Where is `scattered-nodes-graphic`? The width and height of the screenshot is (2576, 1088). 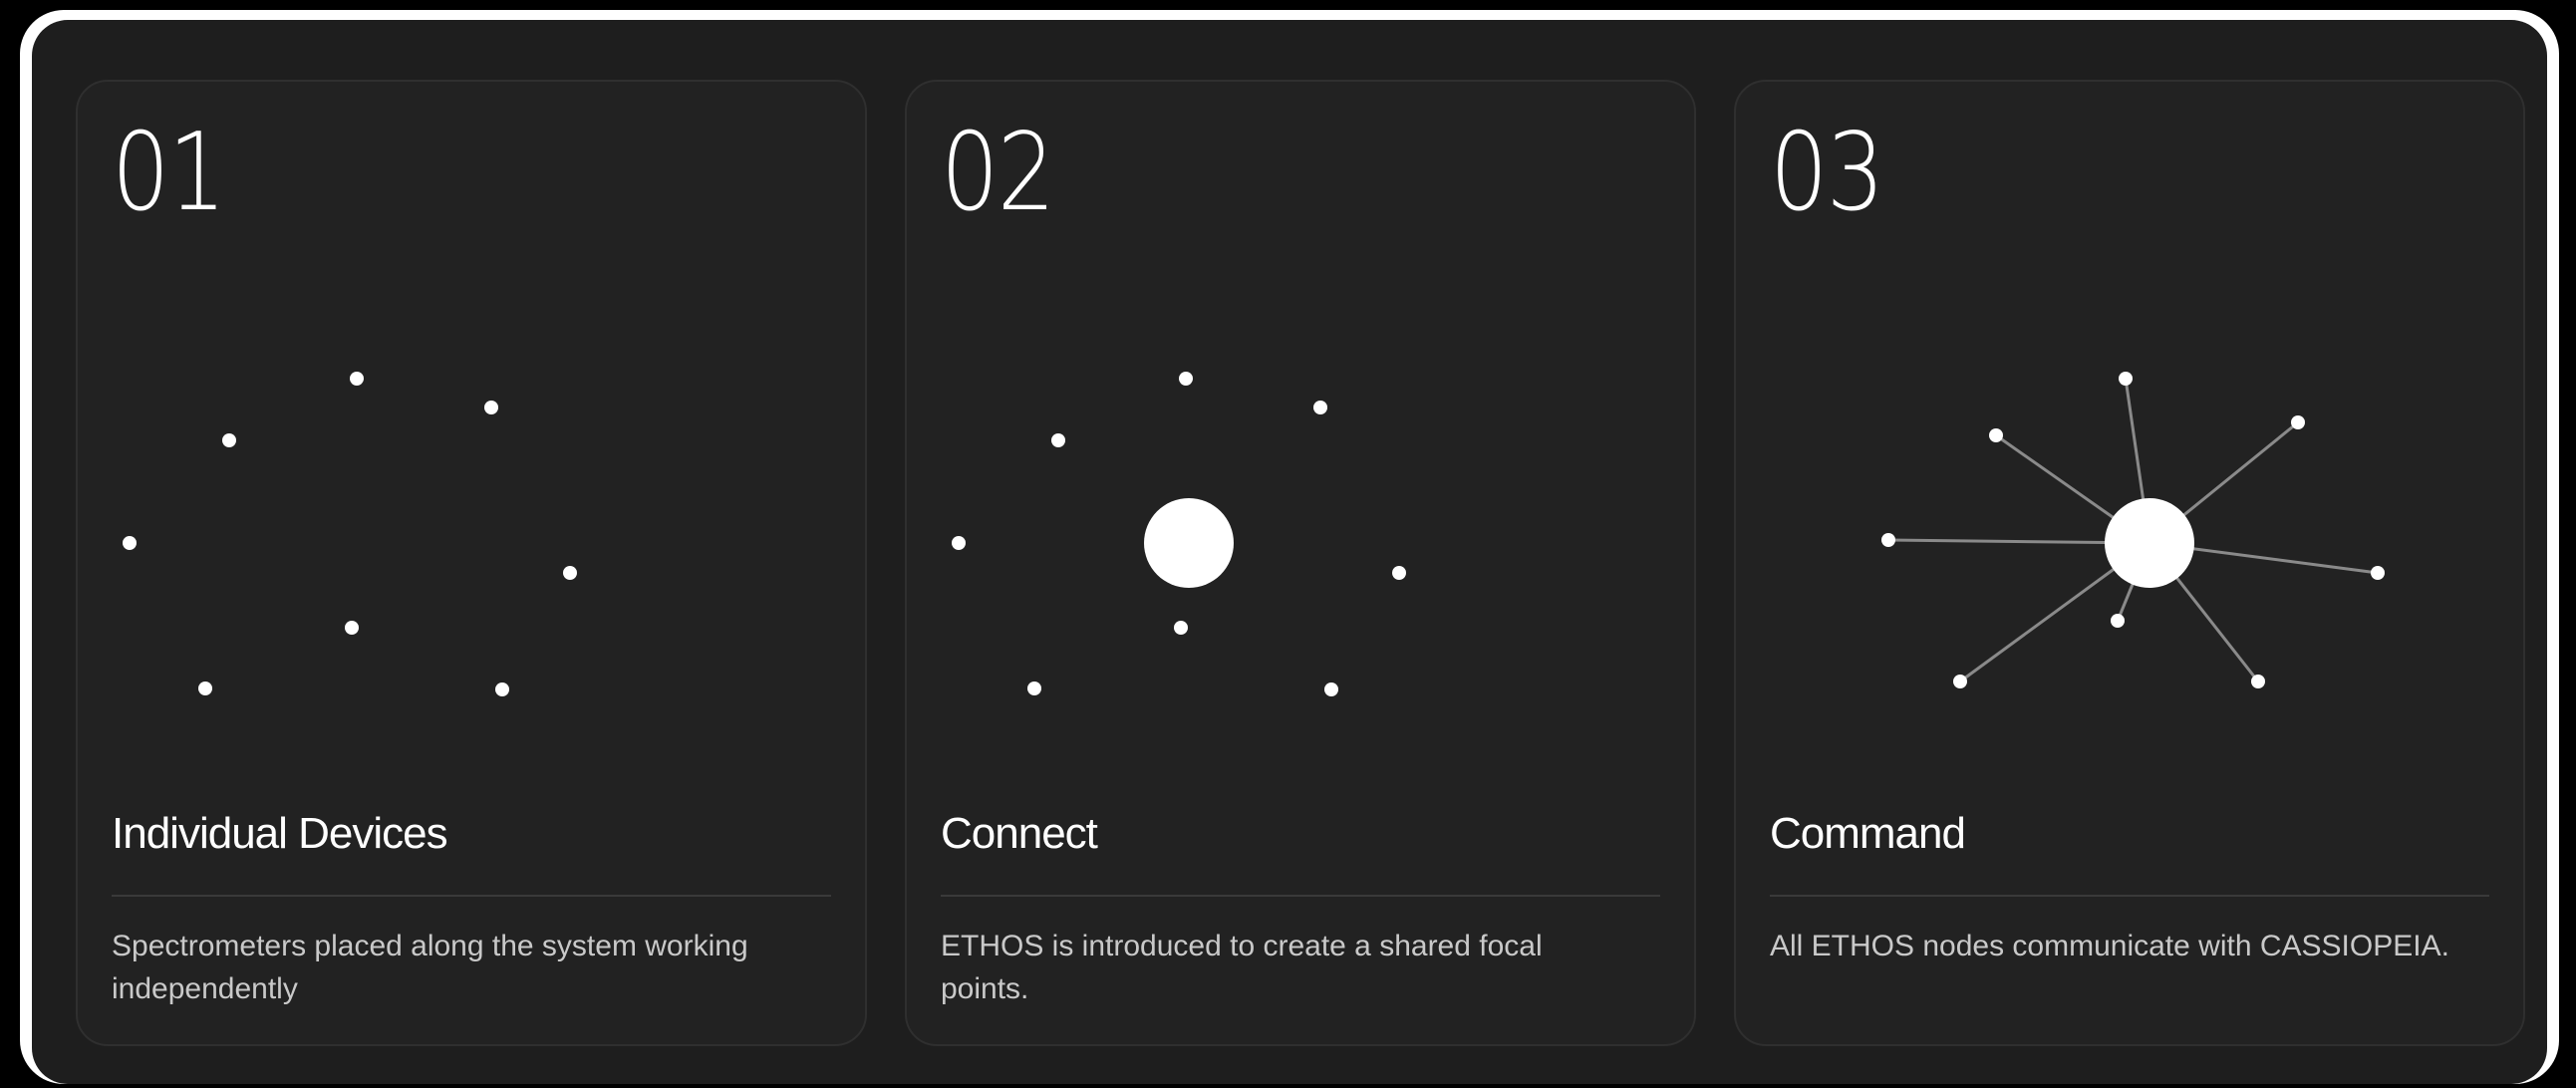
scattered-nodes-graphic is located at coordinates (350, 534).